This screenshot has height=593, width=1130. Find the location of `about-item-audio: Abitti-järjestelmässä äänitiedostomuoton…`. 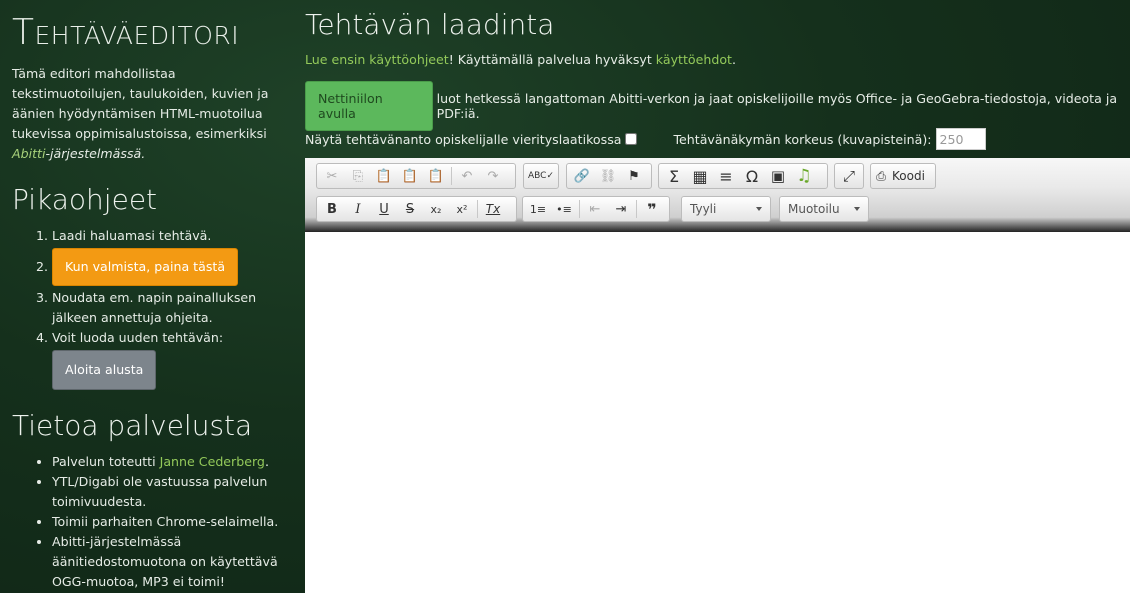

about-item-audio: Abitti-järjestelmässä äänitiedostomuoton… is located at coordinates (176, 562).